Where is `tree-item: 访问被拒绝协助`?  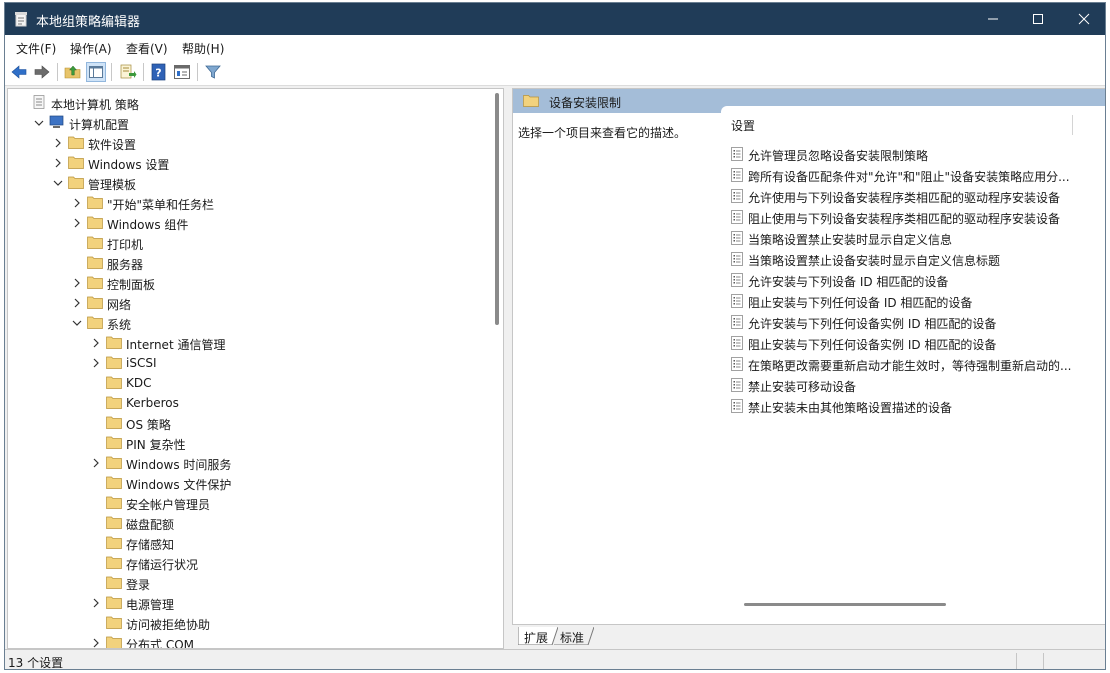 tree-item: 访问被拒绝协助 is located at coordinates (289, 623).